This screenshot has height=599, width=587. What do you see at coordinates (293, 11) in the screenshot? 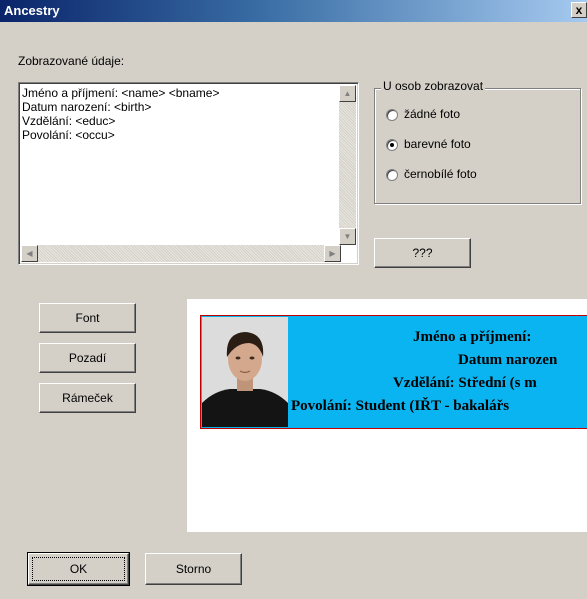
I see `window-titlebar: Ancestry x` at bounding box center [293, 11].